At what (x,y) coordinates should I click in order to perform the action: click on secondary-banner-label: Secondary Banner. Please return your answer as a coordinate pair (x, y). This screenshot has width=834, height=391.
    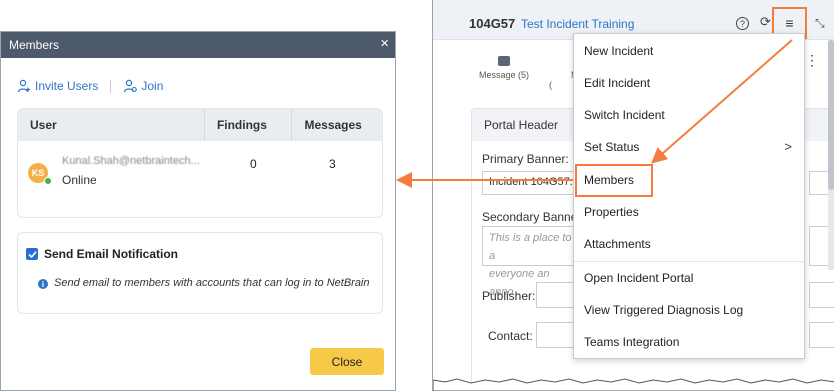
    Looking at the image, I should click on (532, 217).